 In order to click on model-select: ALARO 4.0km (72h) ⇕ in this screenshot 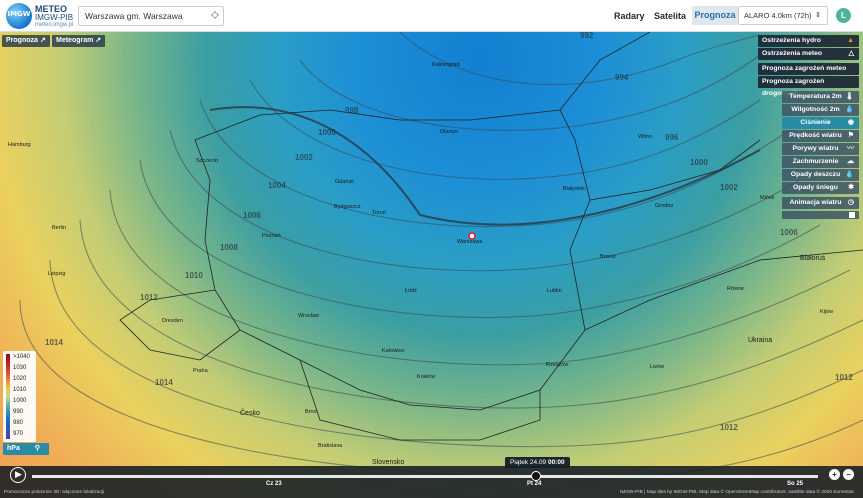, I will do `click(783, 15)`.